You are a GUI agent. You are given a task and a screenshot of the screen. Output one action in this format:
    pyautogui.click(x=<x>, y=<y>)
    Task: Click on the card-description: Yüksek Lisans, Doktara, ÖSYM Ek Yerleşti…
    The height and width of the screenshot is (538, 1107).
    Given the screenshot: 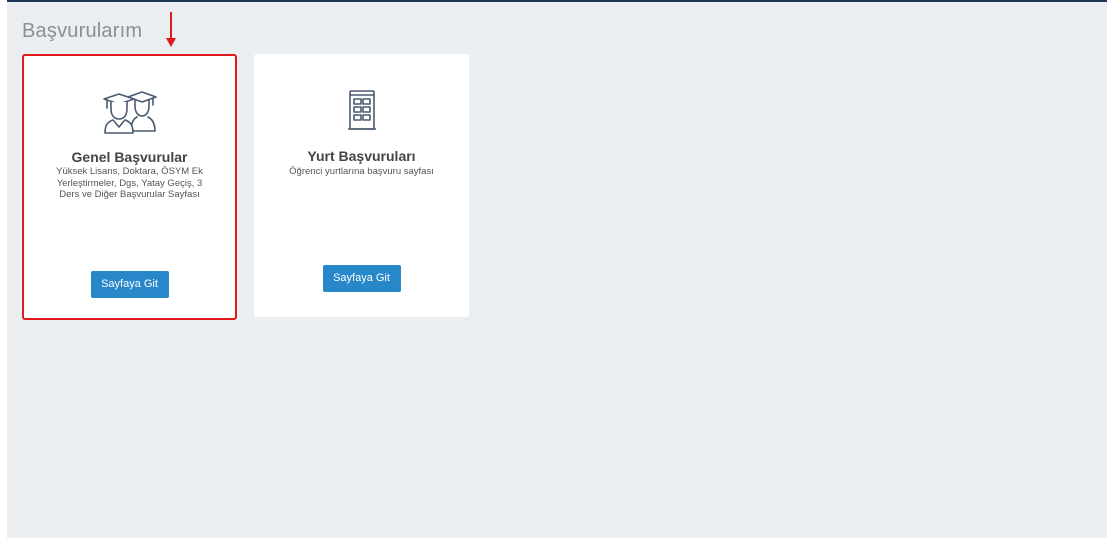 What is the action you would take?
    pyautogui.click(x=129, y=183)
    